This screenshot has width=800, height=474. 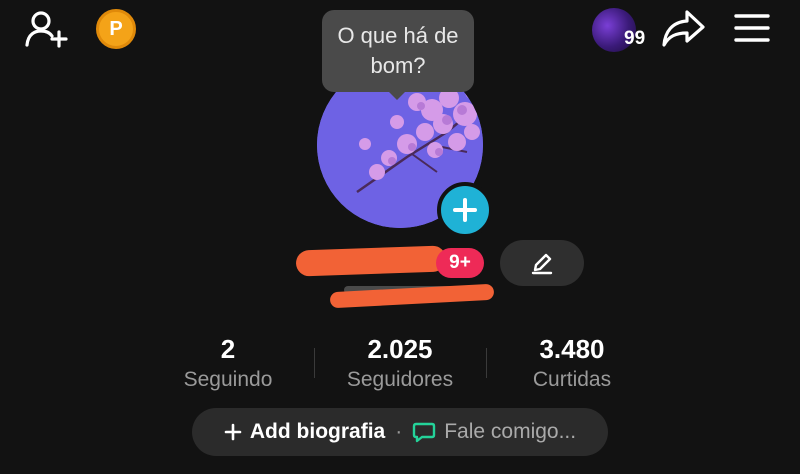 I want to click on stat-likes: 3.480 Curtidas, so click(x=572, y=364).